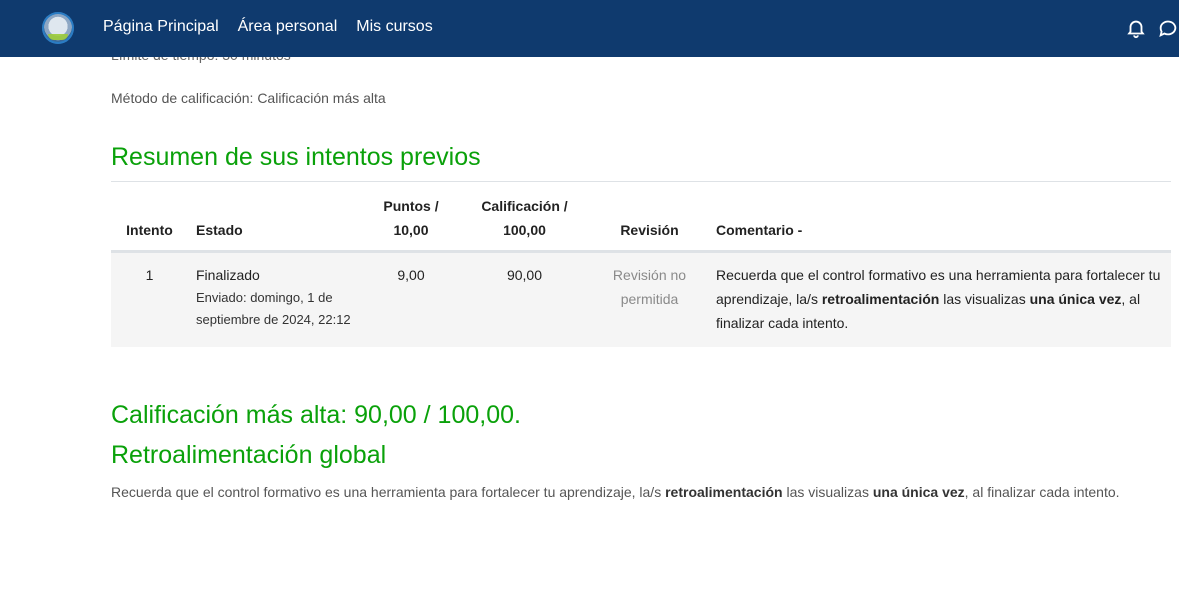 The image size is (1179, 604). I want to click on col-review: Revisión, so click(649, 220).